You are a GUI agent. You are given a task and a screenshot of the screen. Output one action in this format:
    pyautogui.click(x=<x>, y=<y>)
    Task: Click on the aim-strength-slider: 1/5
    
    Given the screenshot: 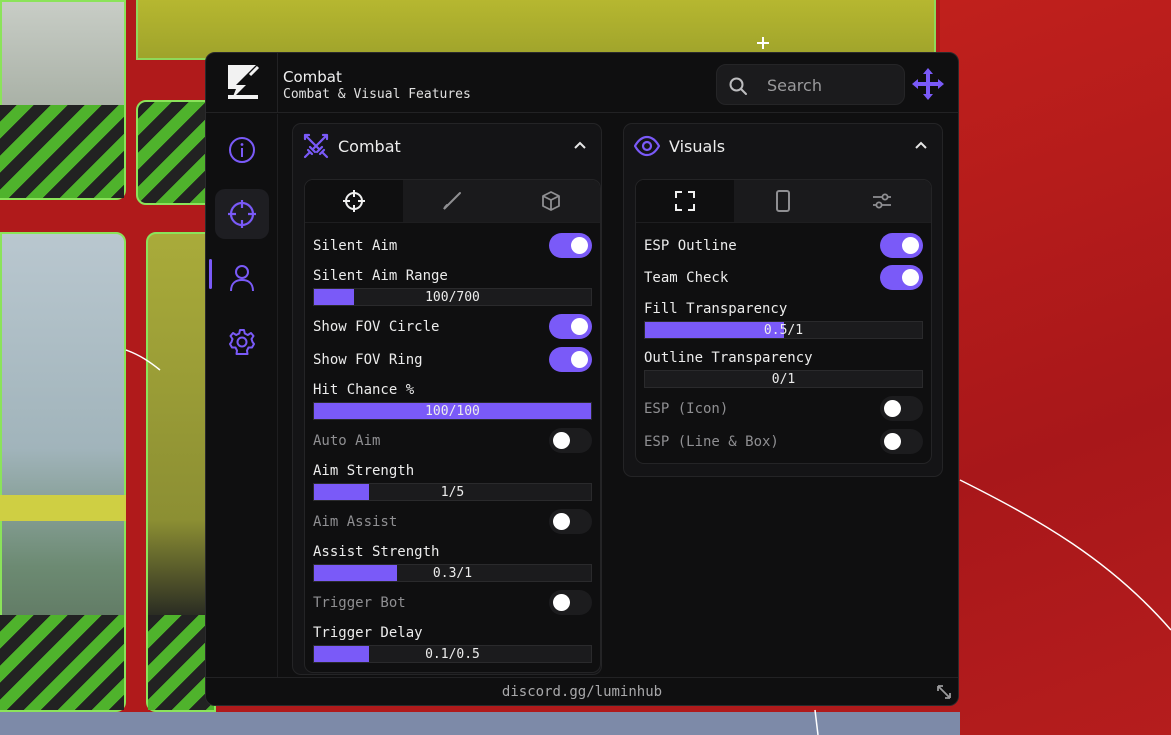 What is the action you would take?
    pyautogui.click(x=452, y=492)
    